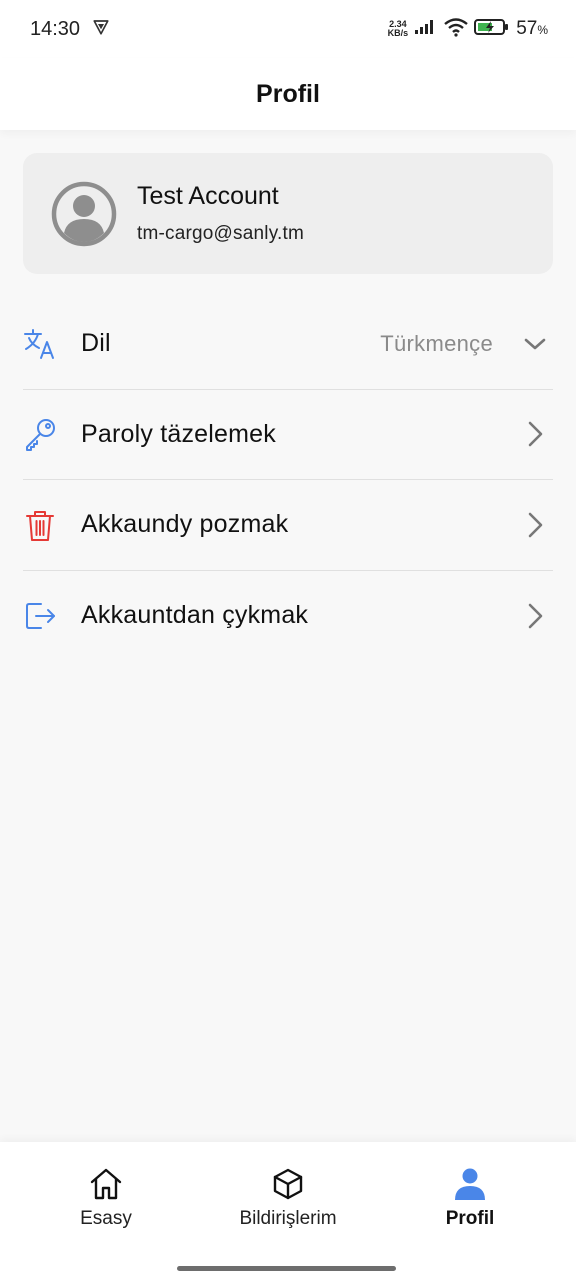 Image resolution: width=576 pixels, height=1280 pixels. I want to click on battery-icon, so click(492, 29).